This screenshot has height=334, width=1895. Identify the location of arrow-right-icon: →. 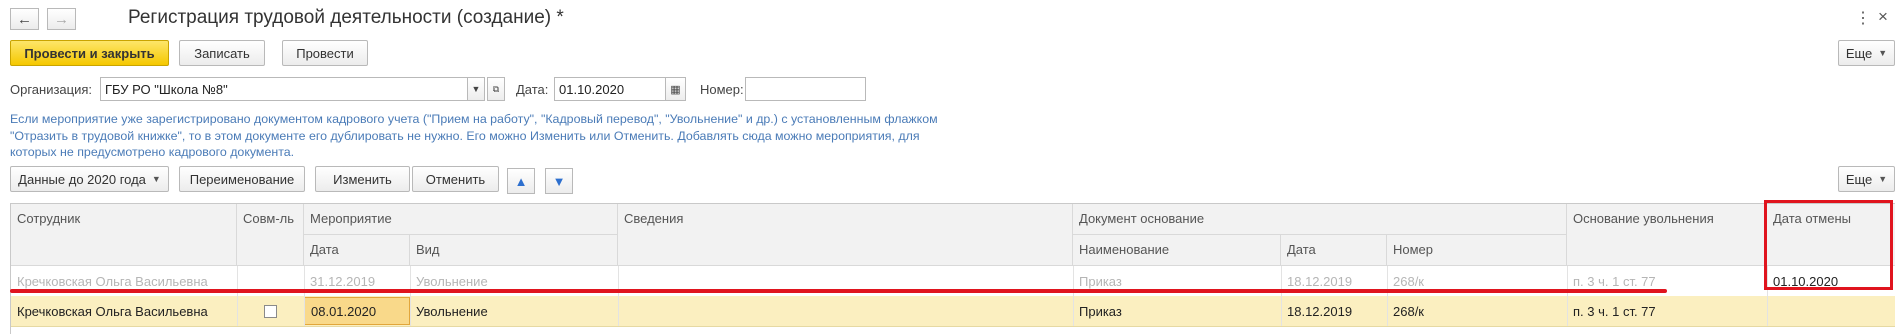
(61, 19).